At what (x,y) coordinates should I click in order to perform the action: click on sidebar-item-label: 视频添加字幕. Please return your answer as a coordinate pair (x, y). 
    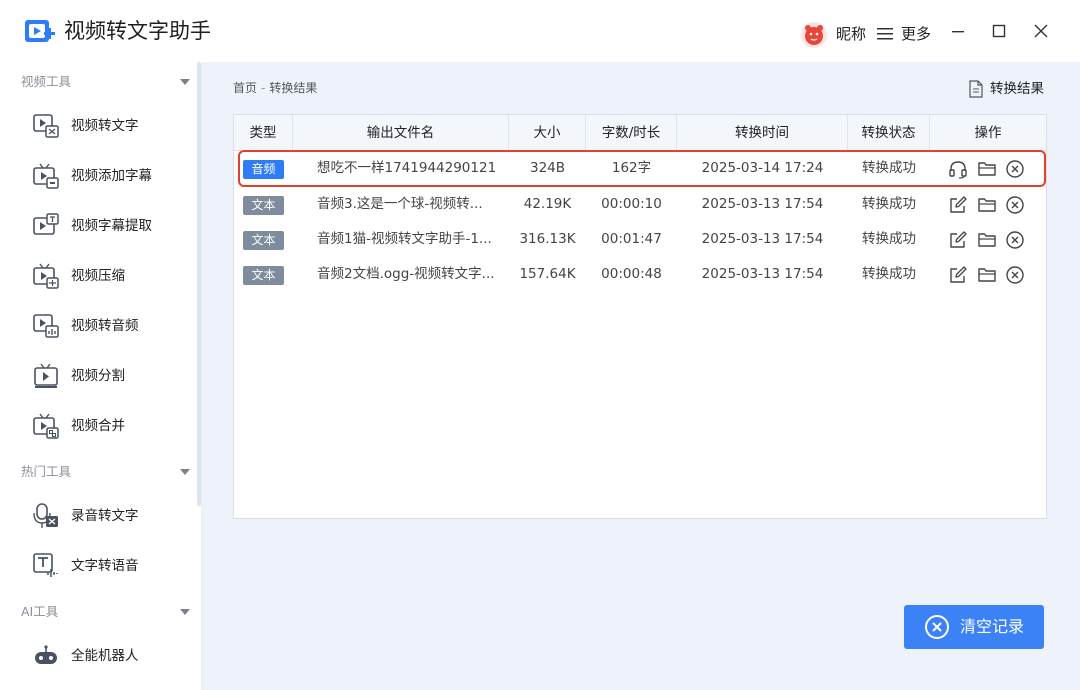
    Looking at the image, I should click on (111, 176).